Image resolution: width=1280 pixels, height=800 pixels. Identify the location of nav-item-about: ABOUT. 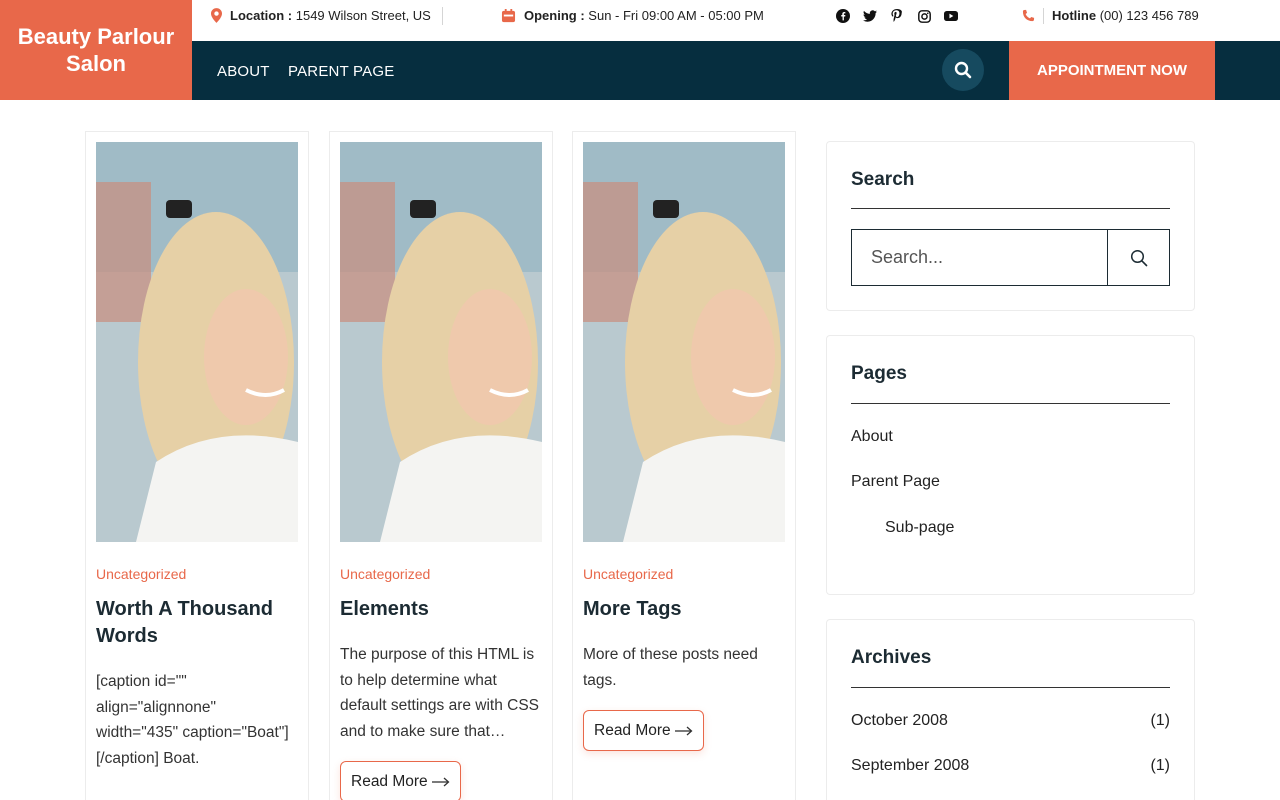
(243, 71).